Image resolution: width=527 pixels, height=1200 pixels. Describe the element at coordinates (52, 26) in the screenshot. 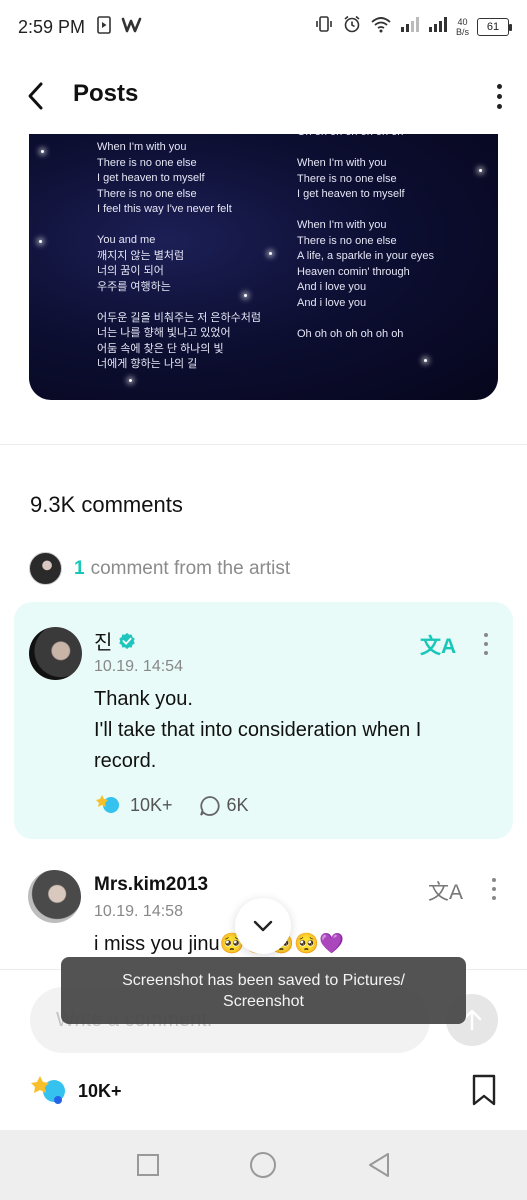

I see `status-time: 2:59 PM` at that location.